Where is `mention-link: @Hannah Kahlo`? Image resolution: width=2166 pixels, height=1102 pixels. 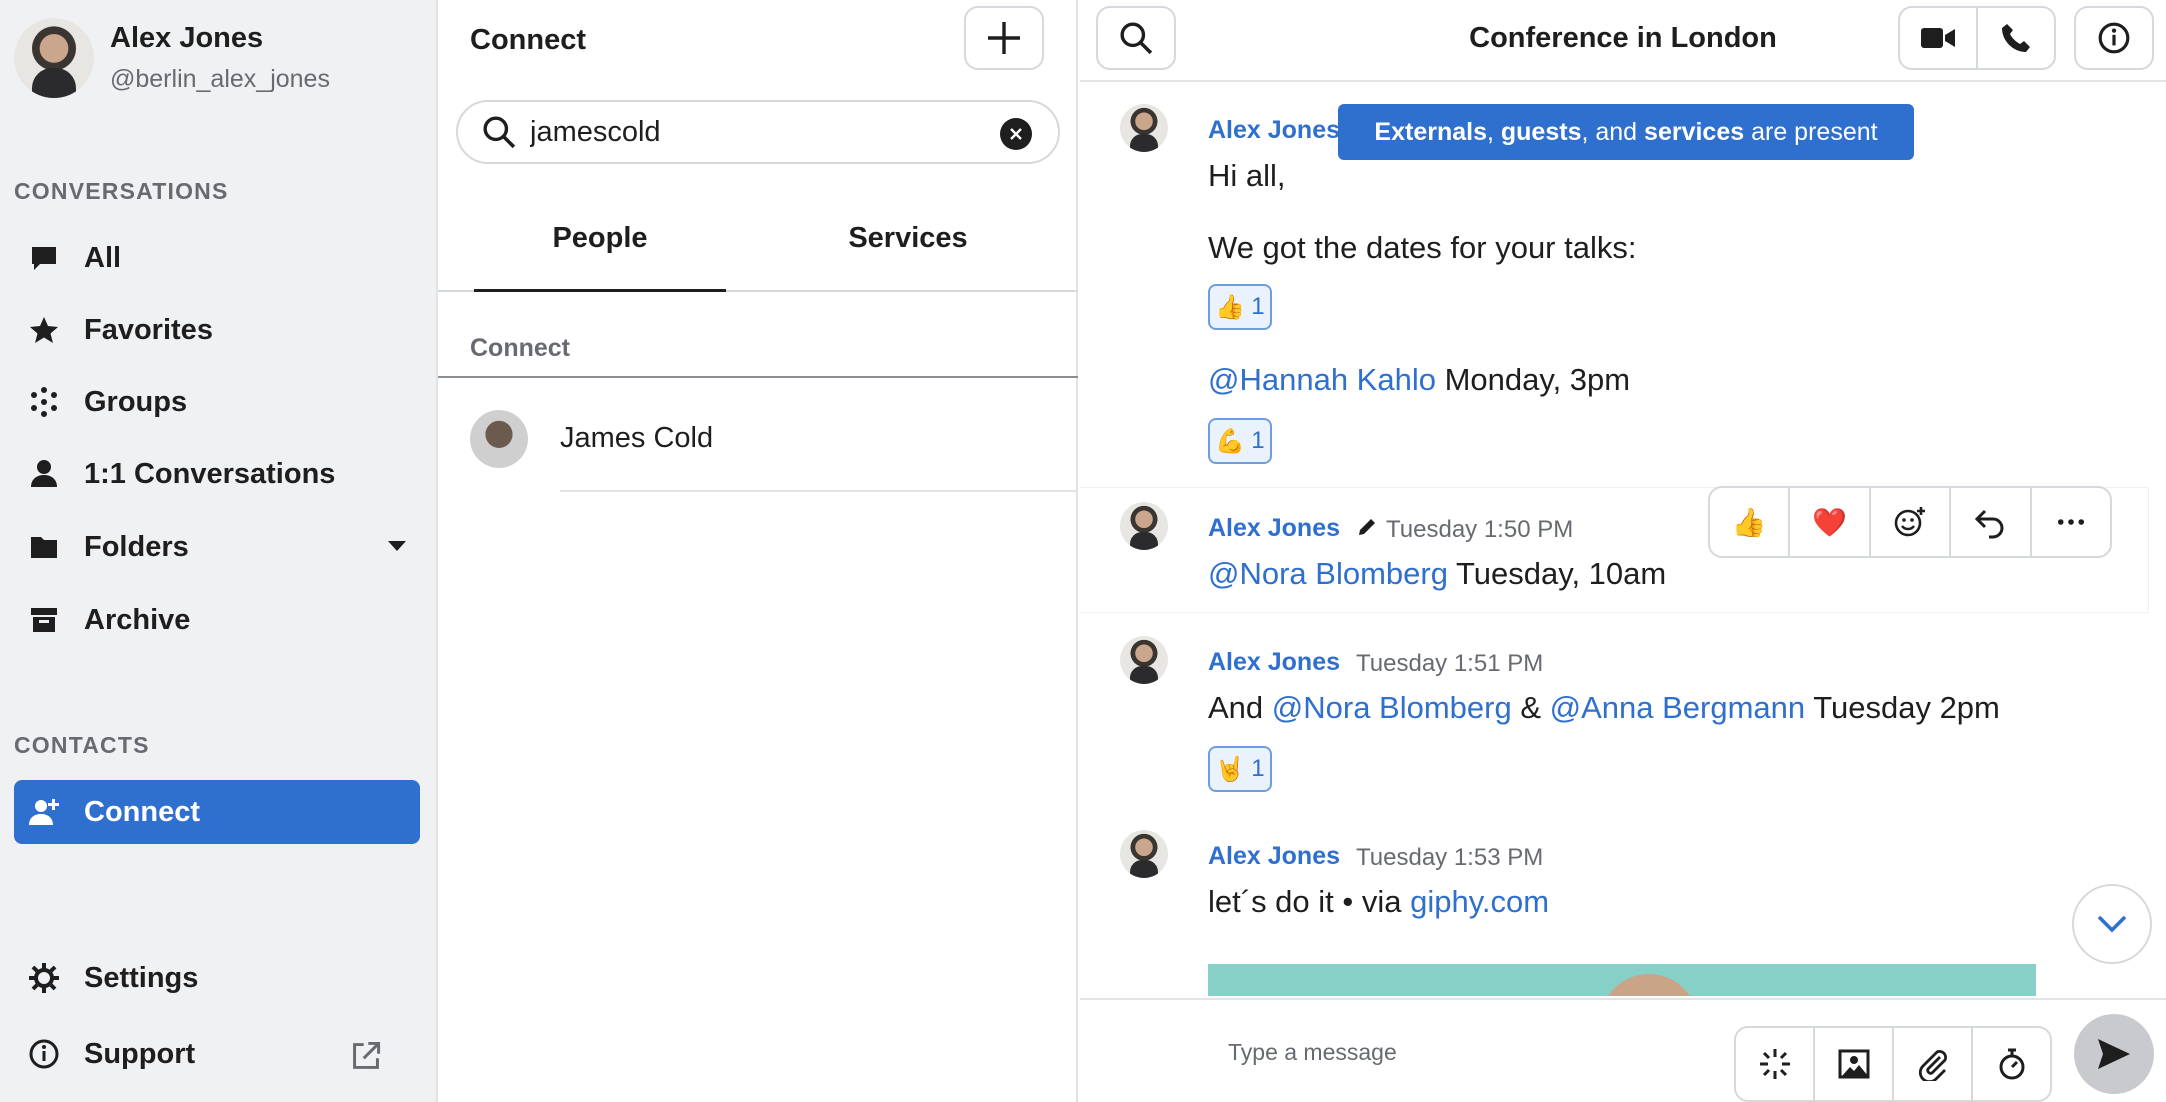
mention-link: @Hannah Kahlo is located at coordinates (1322, 379).